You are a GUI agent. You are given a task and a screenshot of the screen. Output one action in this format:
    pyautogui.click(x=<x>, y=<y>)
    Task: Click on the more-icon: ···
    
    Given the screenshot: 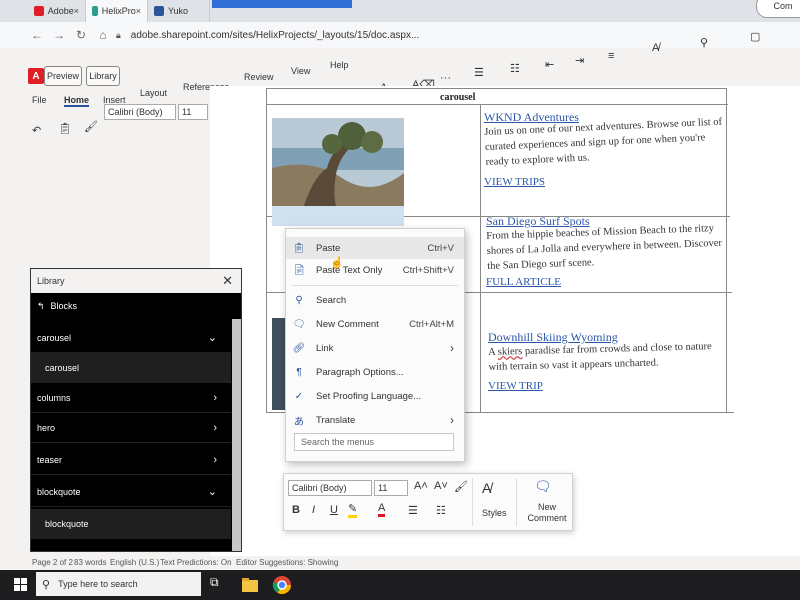 What is the action you would take?
    pyautogui.click(x=445, y=78)
    